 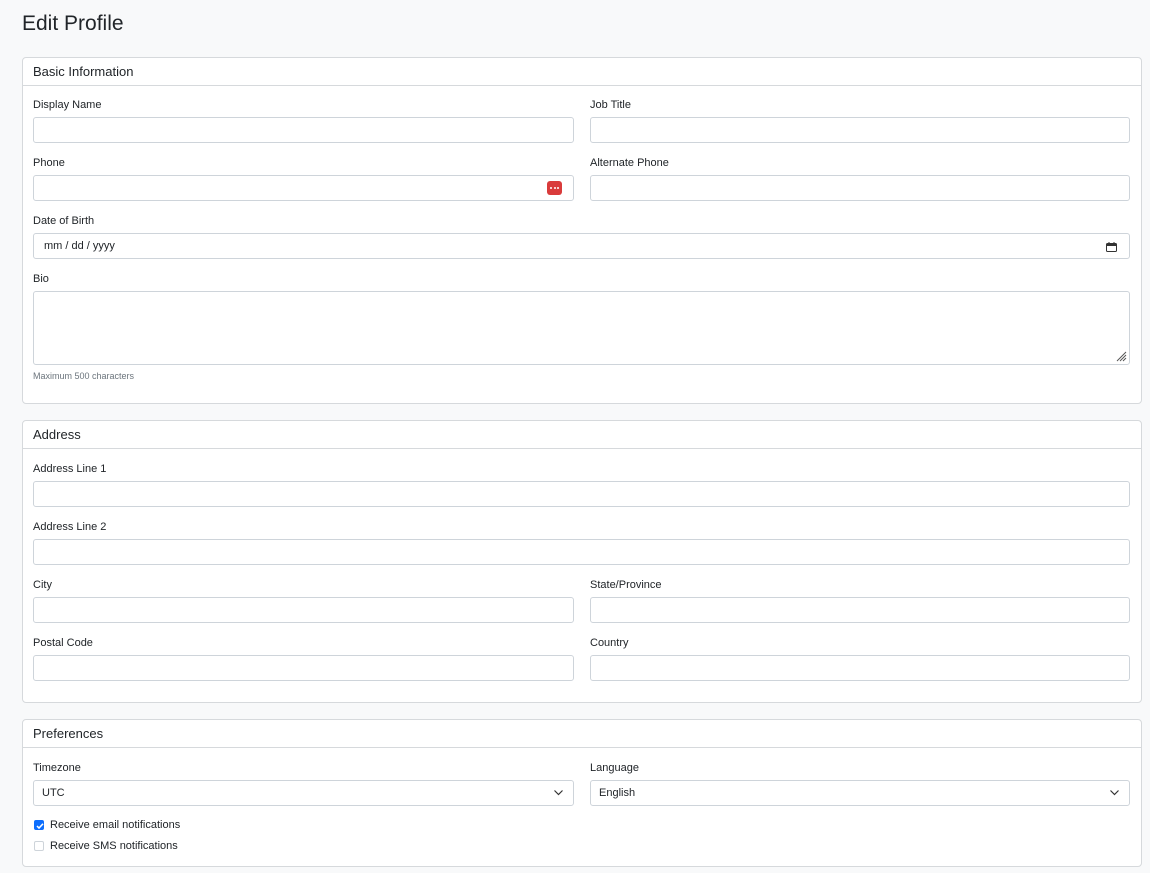 What do you see at coordinates (67, 105) in the screenshot?
I see `display-name-label: Display Name` at bounding box center [67, 105].